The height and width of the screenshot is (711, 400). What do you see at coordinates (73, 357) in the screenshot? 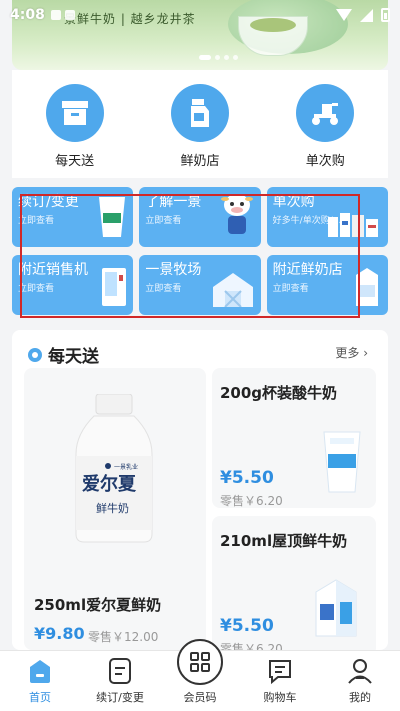
I see `section-title: 每天送` at bounding box center [73, 357].